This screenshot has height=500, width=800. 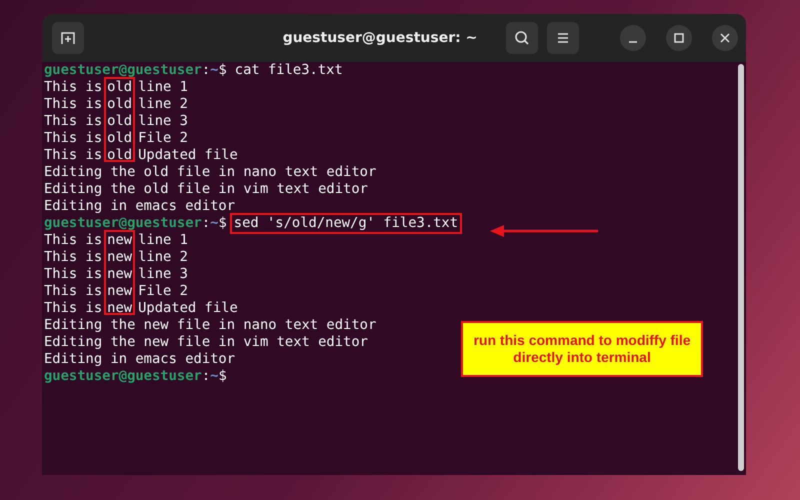 I want to click on window-title: guestuser@guestuser: ~, so click(x=380, y=38).